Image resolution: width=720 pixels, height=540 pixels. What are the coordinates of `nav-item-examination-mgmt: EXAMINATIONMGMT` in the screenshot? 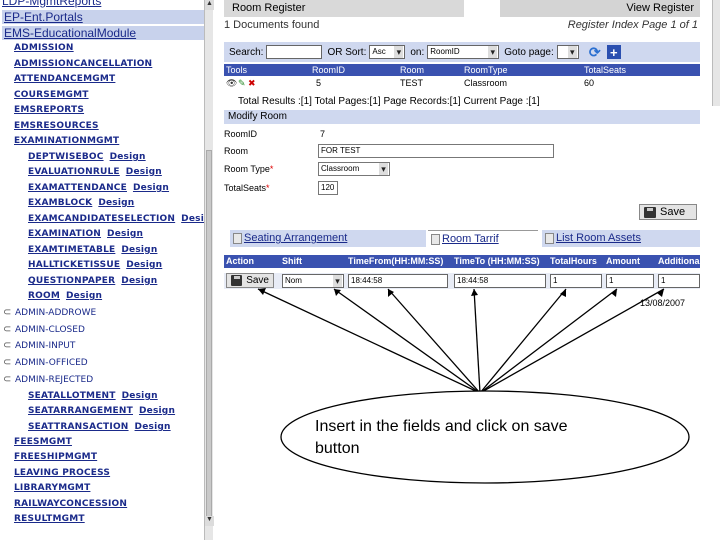 It's located at (66, 141).